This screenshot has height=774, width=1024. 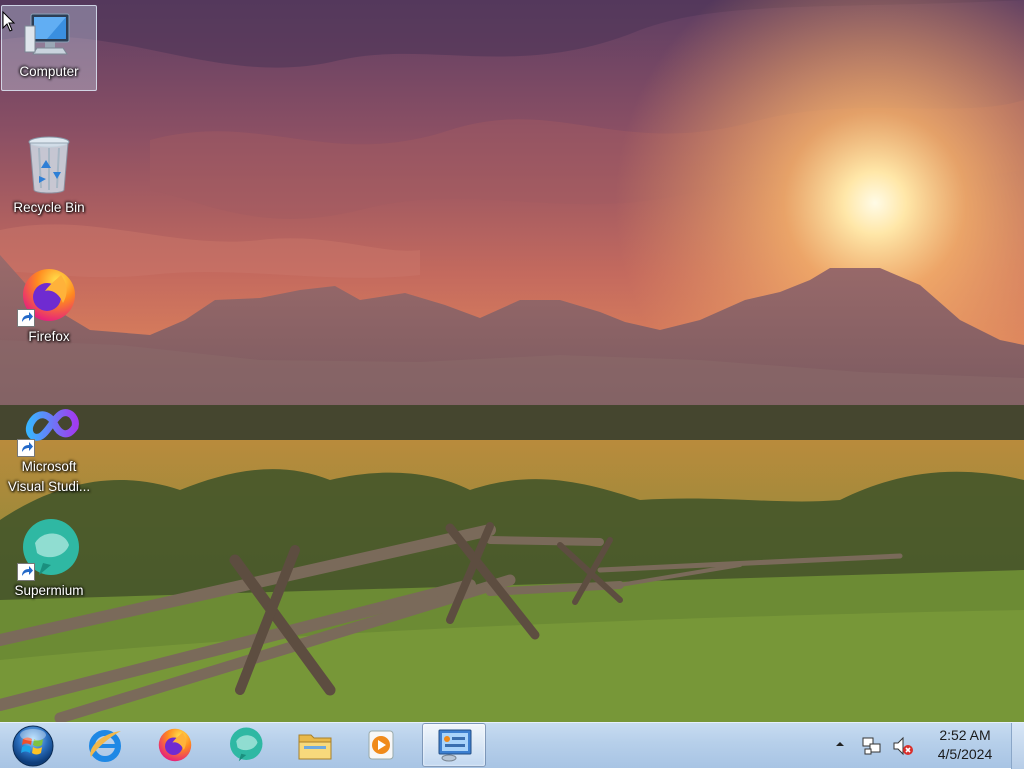 I want to click on media-player-icon, so click(x=381, y=745).